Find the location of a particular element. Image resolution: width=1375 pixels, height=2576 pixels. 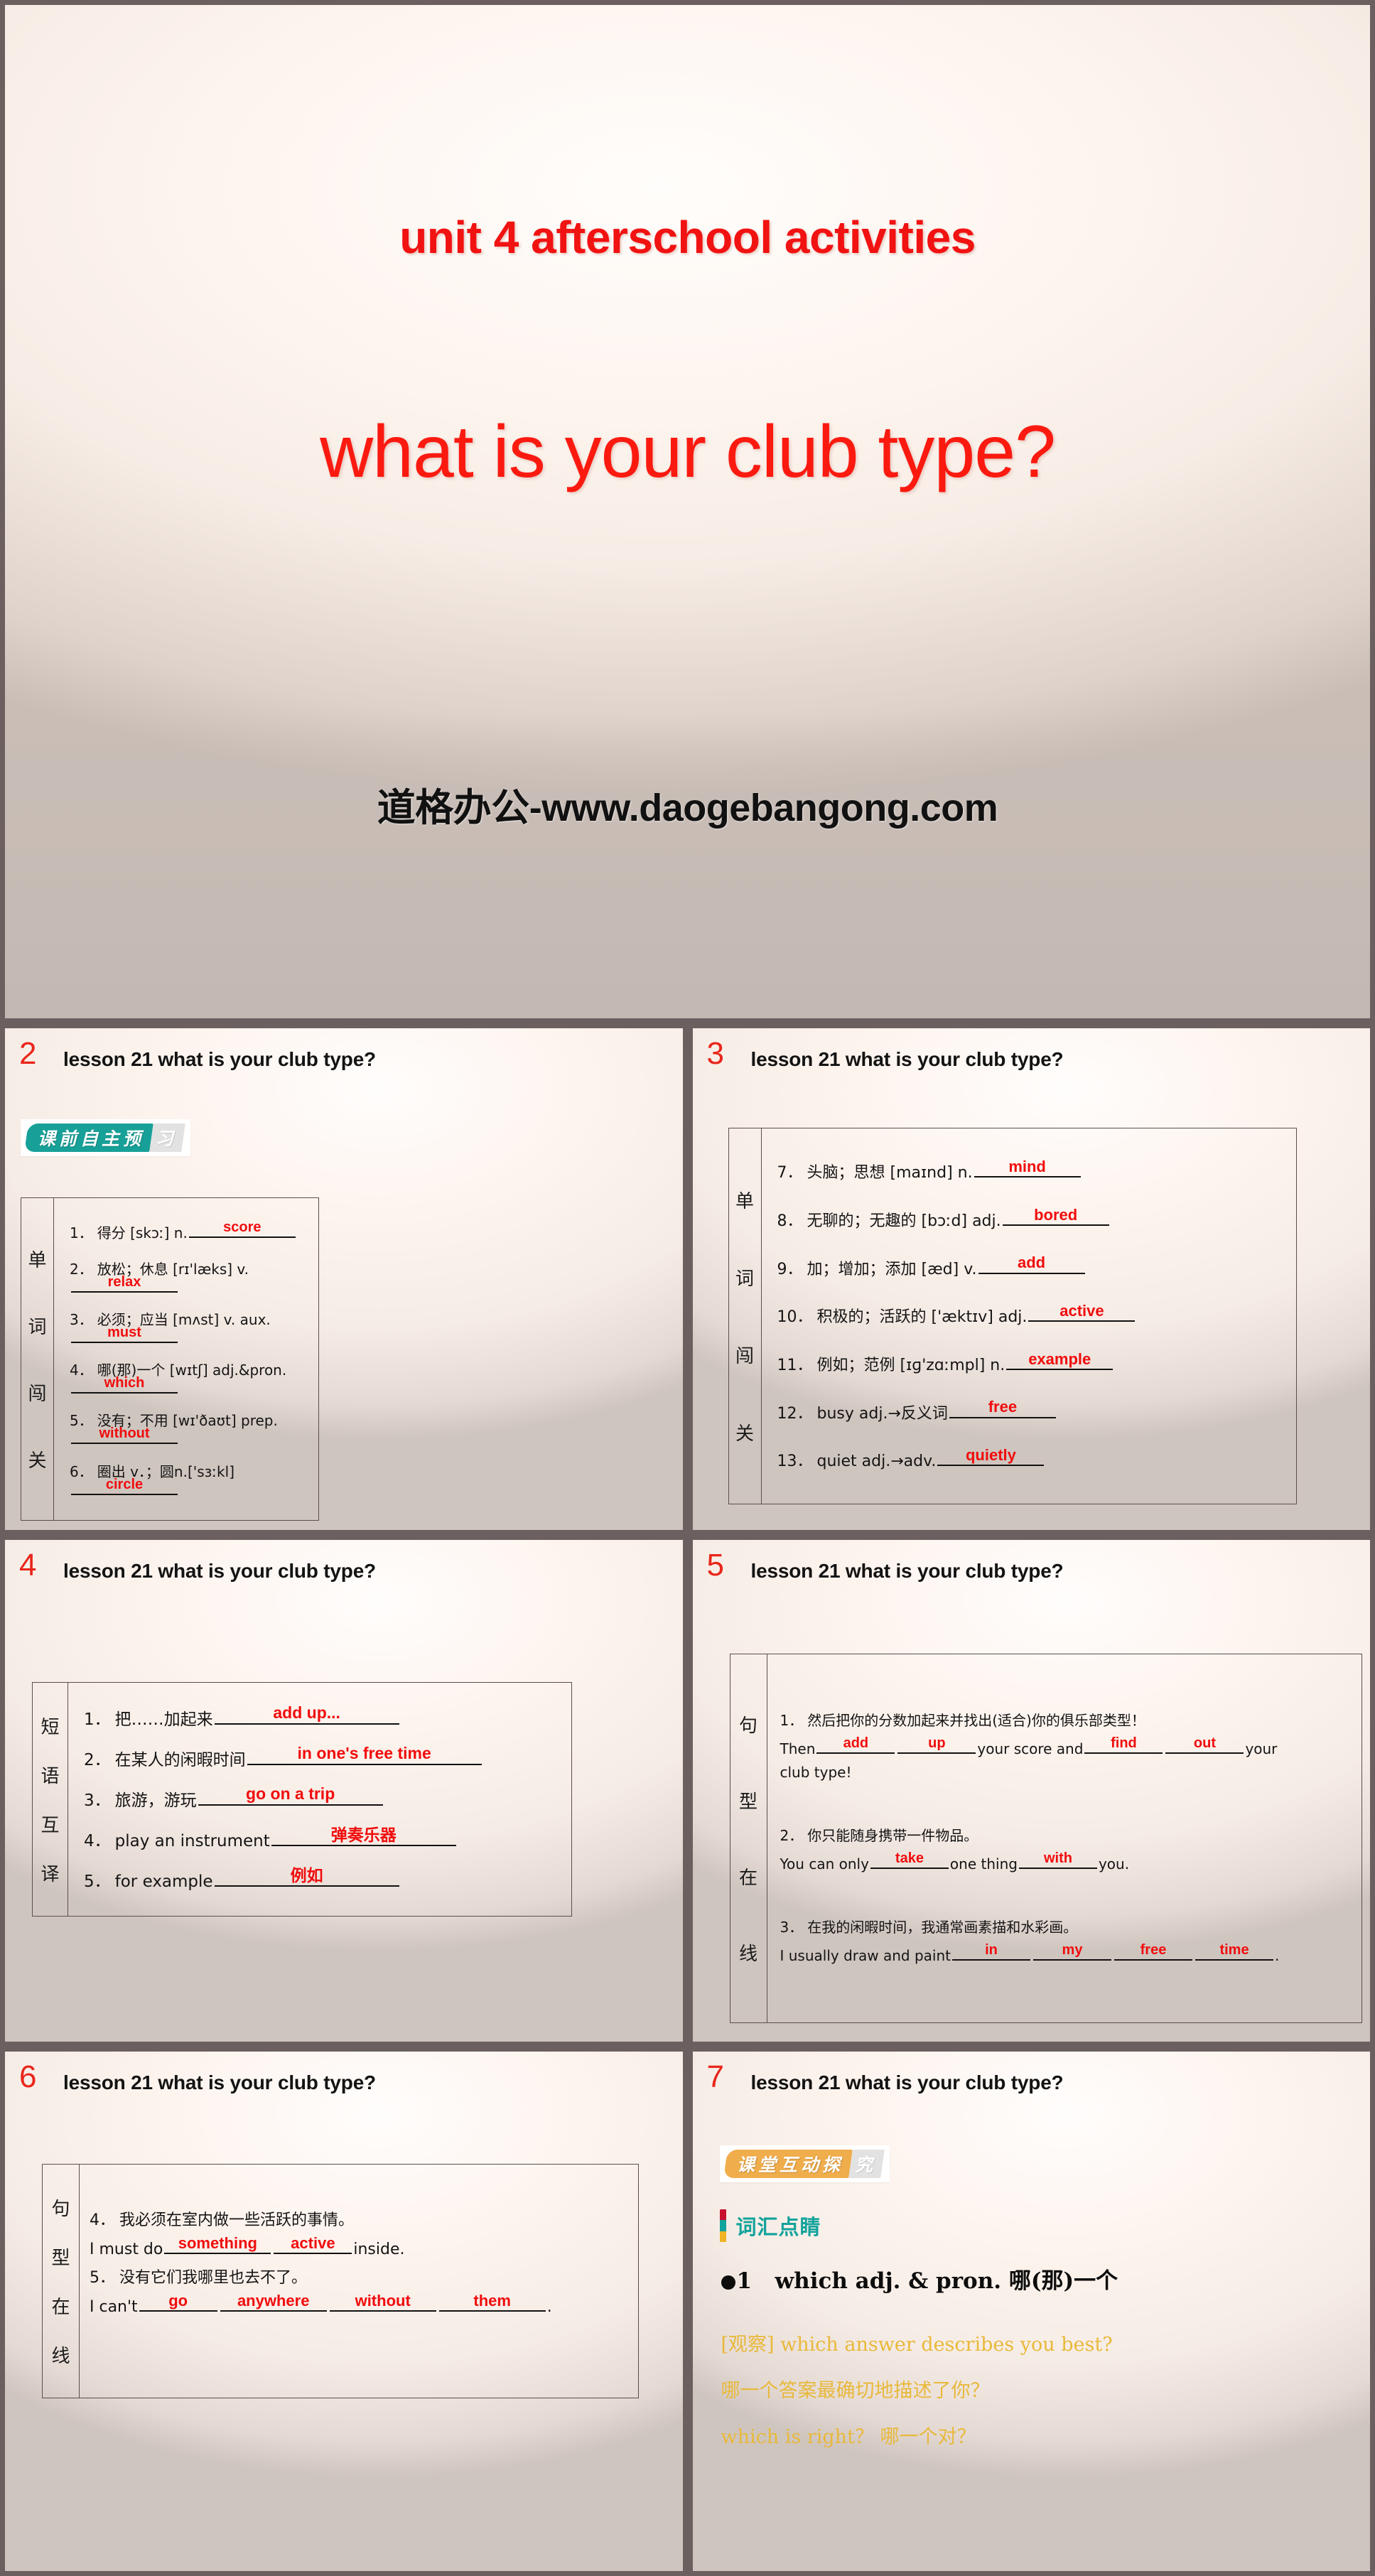

answer-blank: my is located at coordinates (1072, 1952).